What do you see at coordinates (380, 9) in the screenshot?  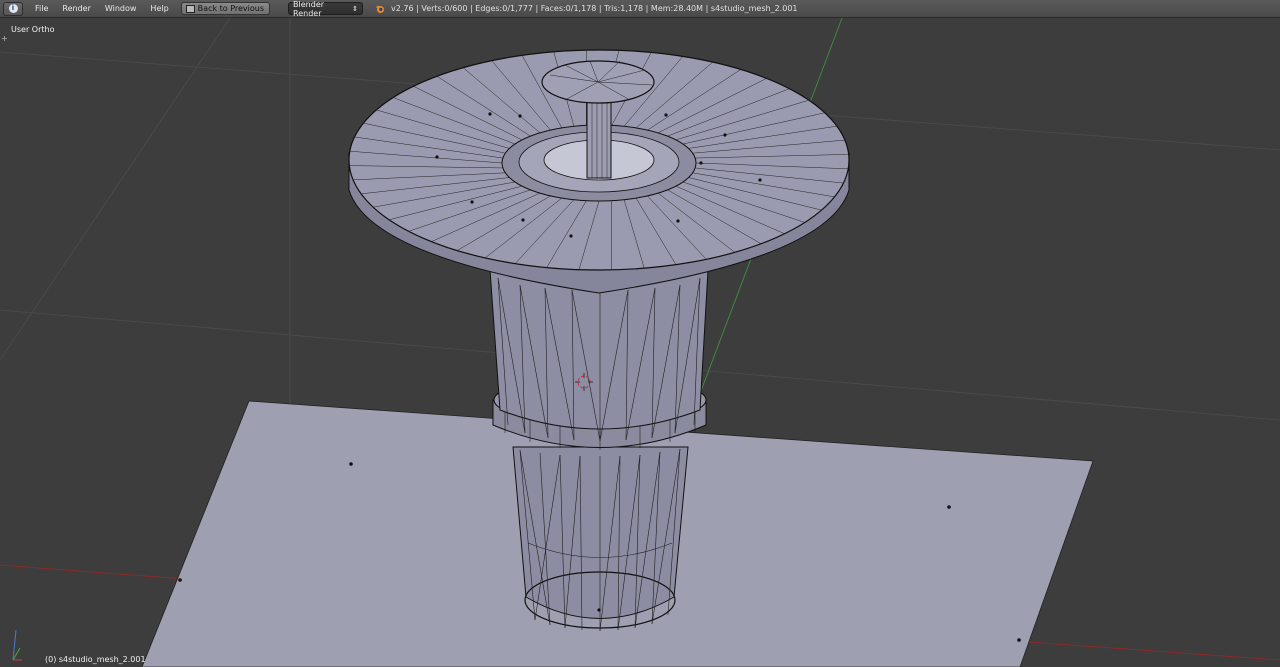 I see `blender-logo-icon` at bounding box center [380, 9].